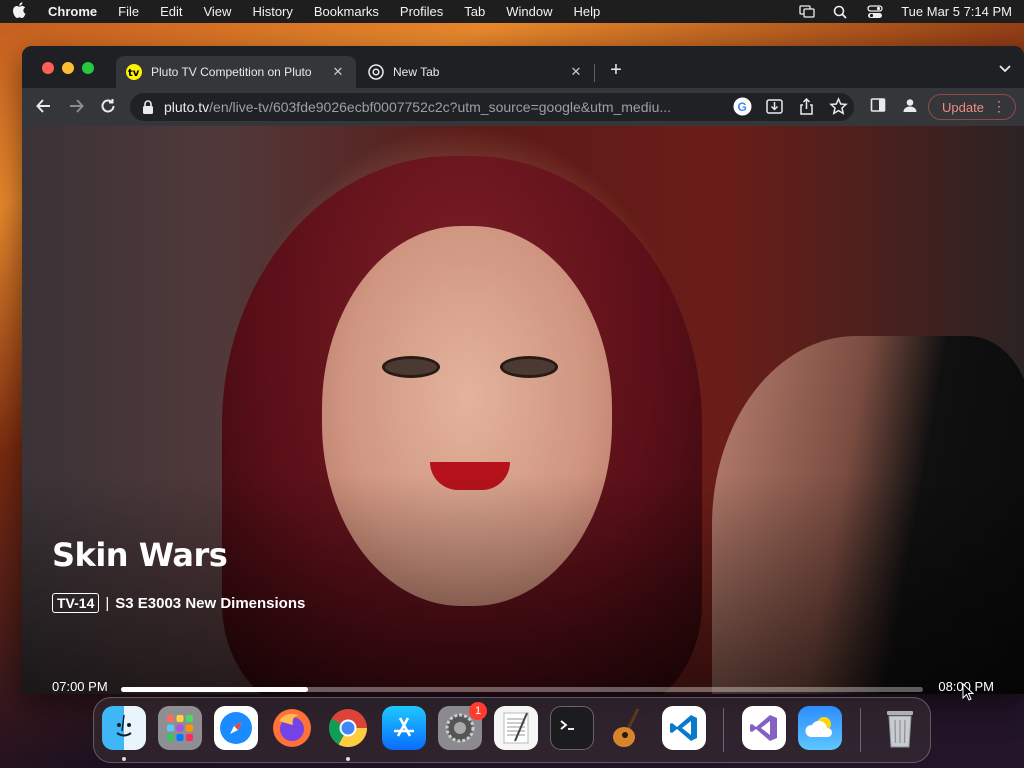  I want to click on share-icon, so click(806, 106).